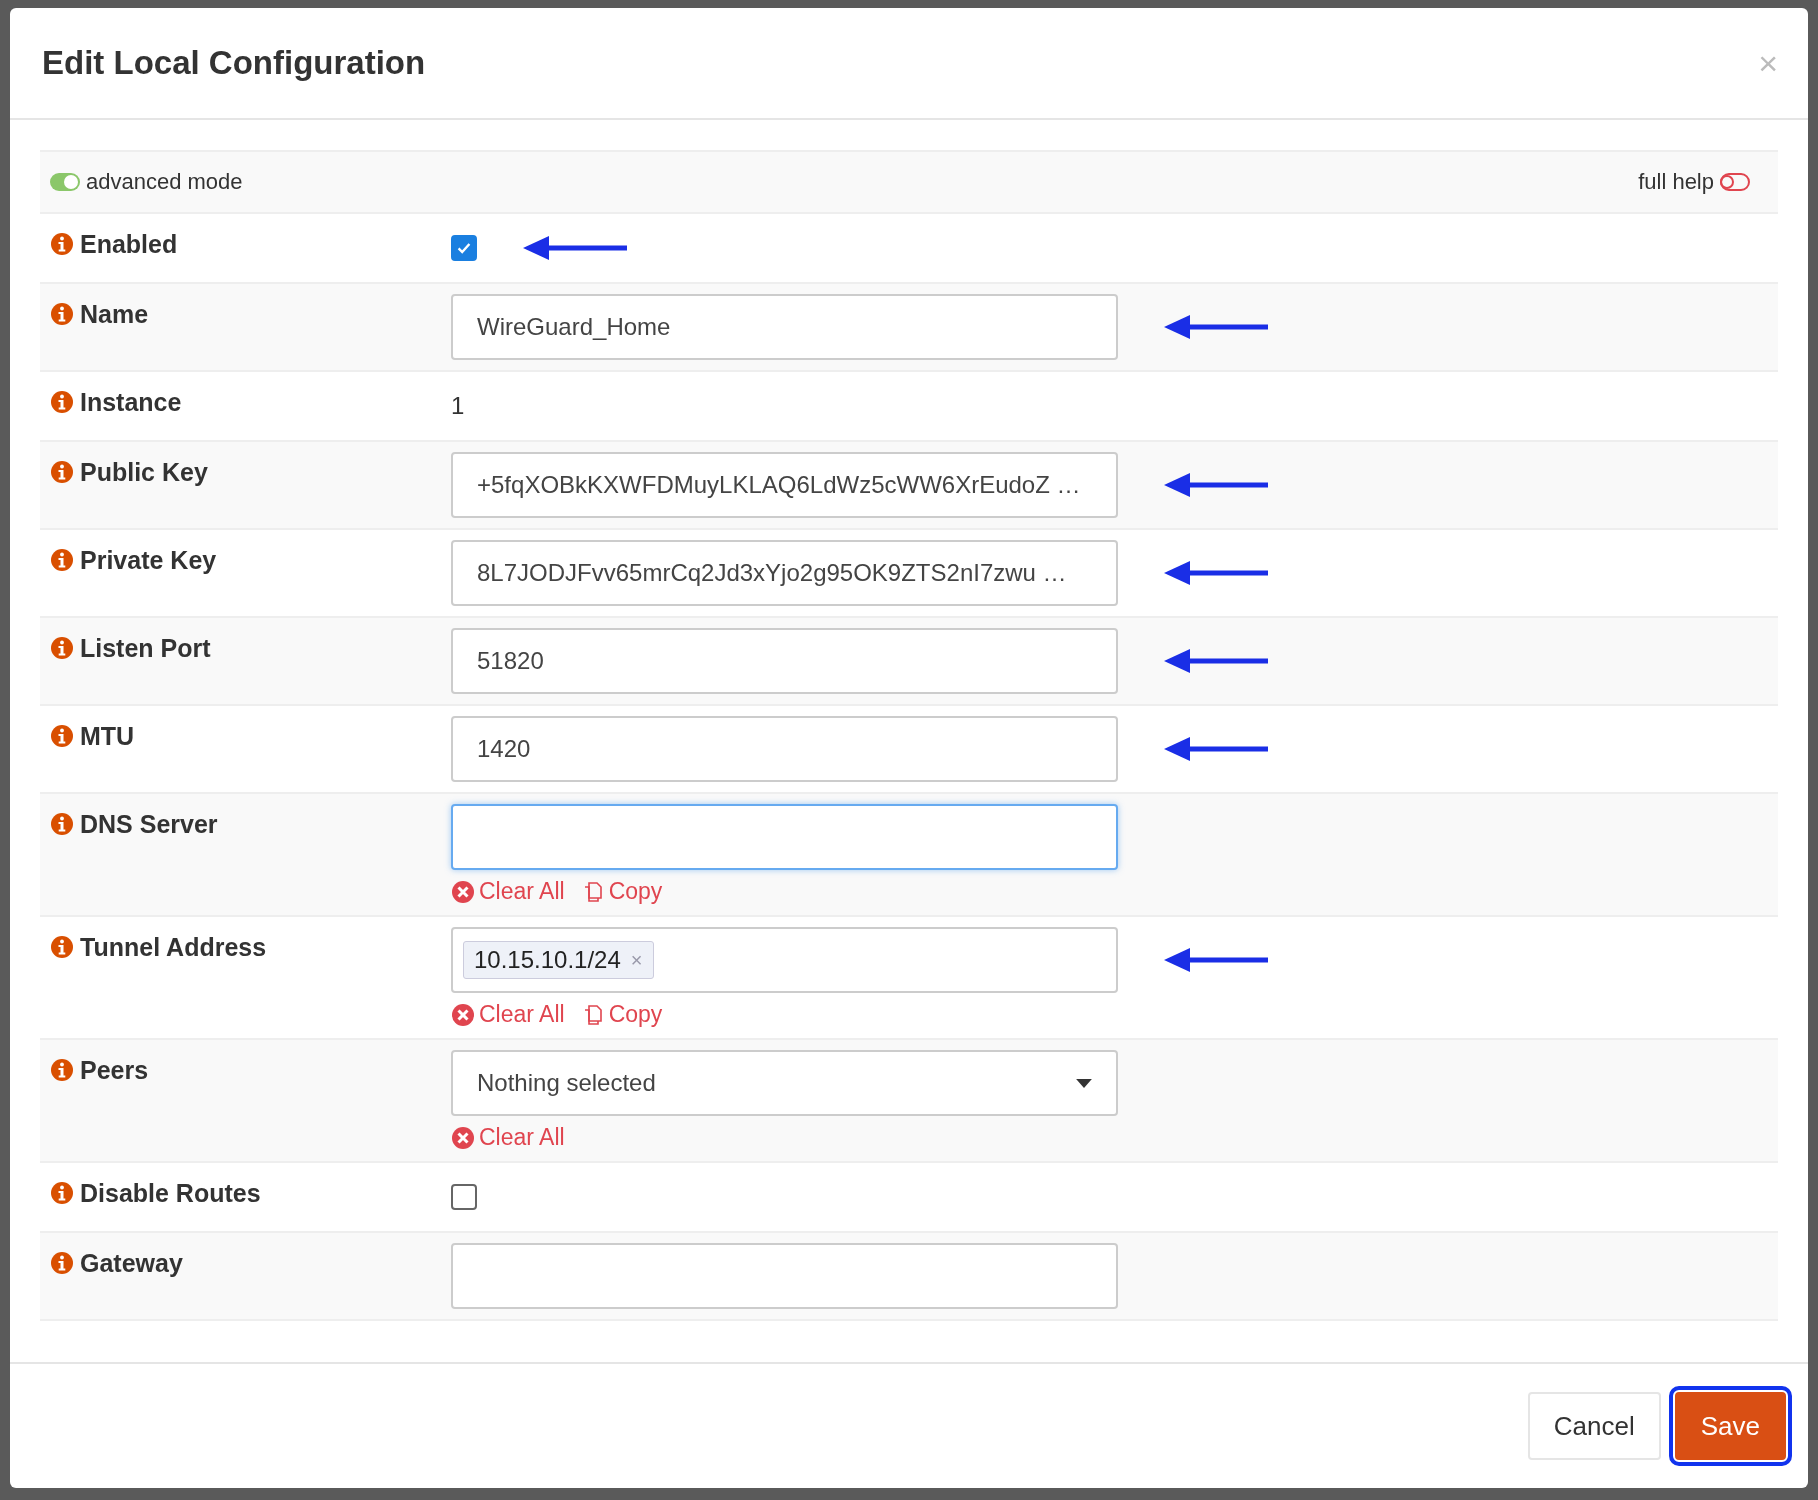 The height and width of the screenshot is (1500, 1818). I want to click on address-tag: 10.15.10.1/24 ×, so click(558, 960).